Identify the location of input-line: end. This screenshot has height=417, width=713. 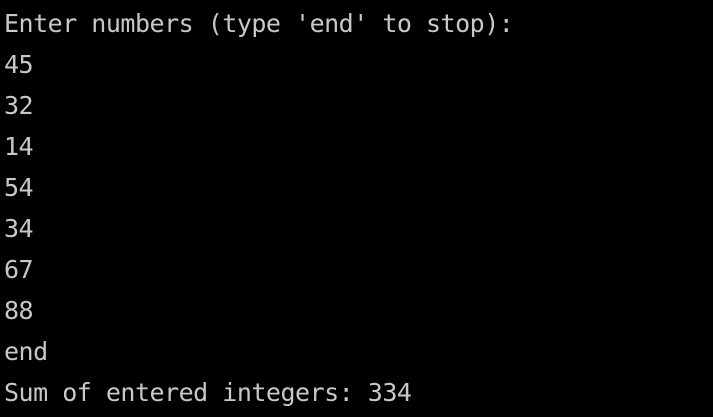
(26, 351).